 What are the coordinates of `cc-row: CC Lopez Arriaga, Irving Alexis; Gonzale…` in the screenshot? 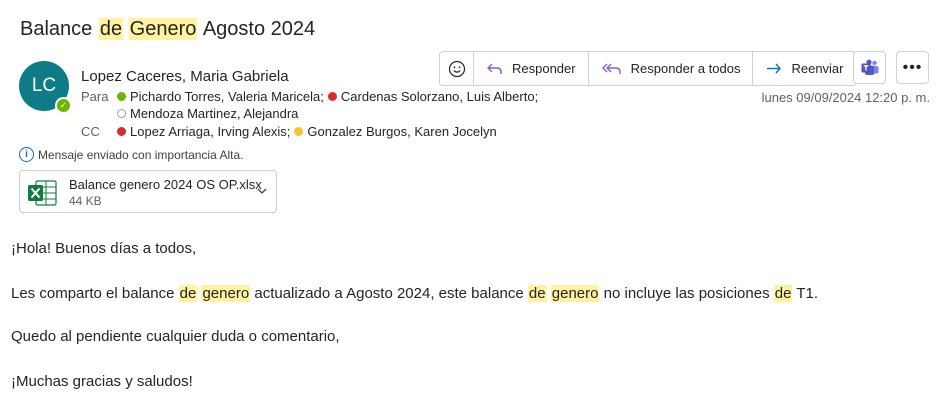 It's located at (289, 131).